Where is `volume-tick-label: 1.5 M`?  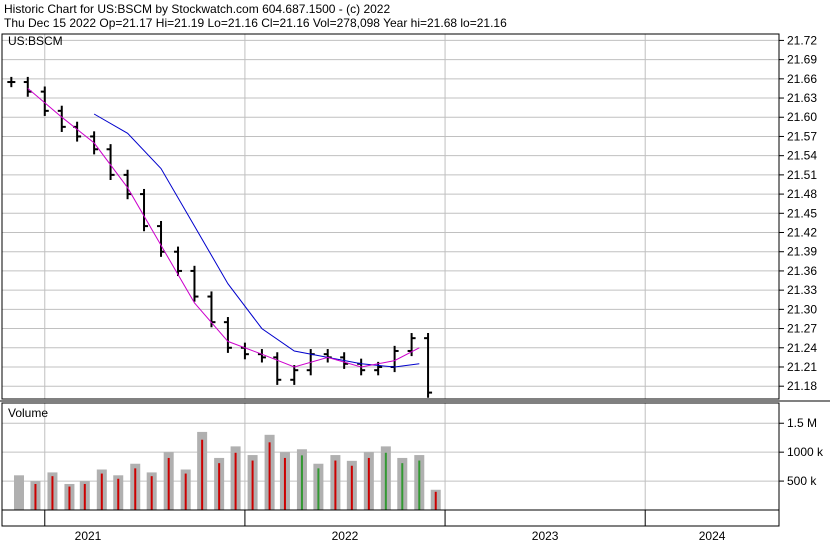 volume-tick-label: 1.5 M is located at coordinates (802, 423).